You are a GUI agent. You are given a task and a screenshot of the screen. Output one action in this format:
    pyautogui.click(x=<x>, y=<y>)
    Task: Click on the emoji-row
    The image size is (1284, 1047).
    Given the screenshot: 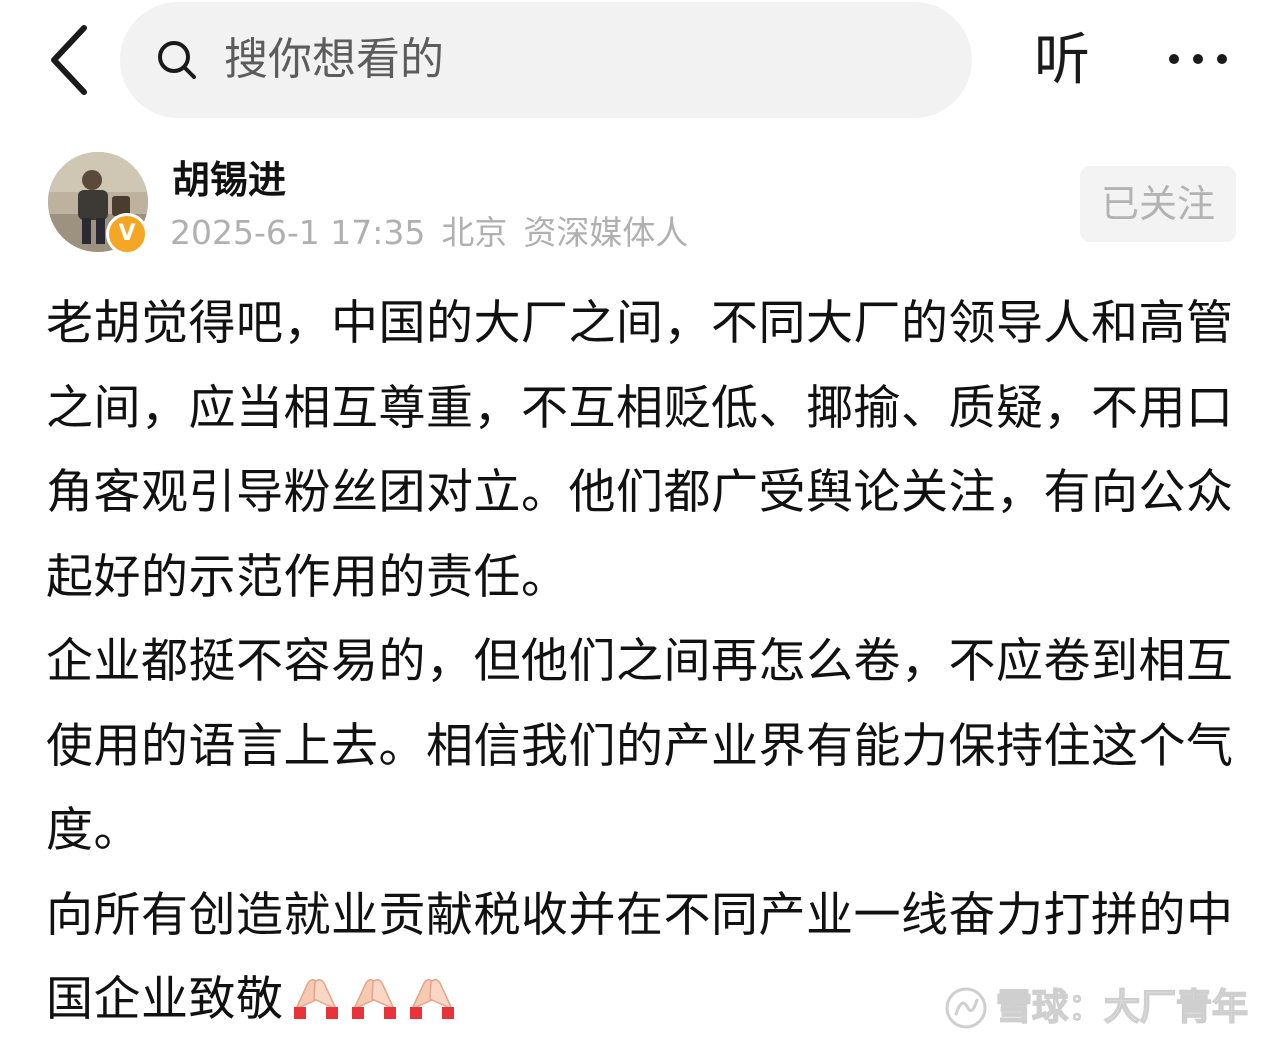 What is the action you would take?
    pyautogui.click(x=371, y=1005)
    